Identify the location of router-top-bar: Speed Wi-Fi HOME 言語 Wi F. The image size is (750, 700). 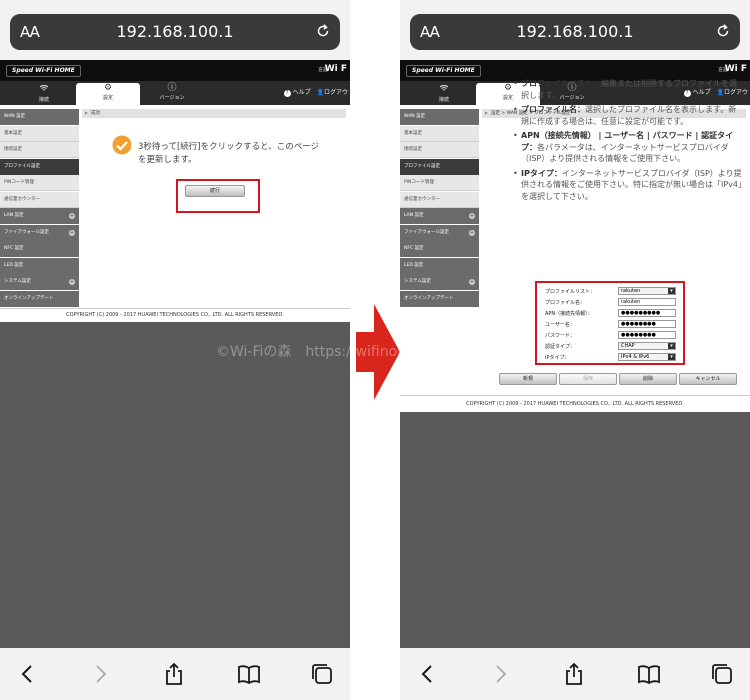
(175, 70).